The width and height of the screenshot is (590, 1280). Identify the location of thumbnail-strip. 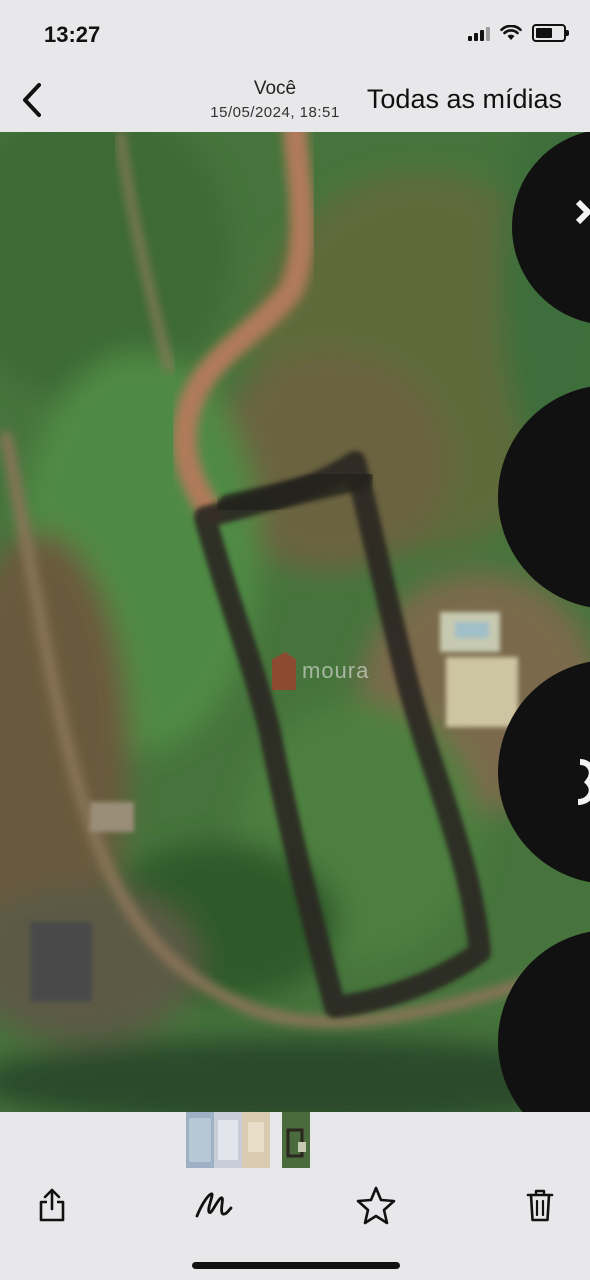
(248, 1140).